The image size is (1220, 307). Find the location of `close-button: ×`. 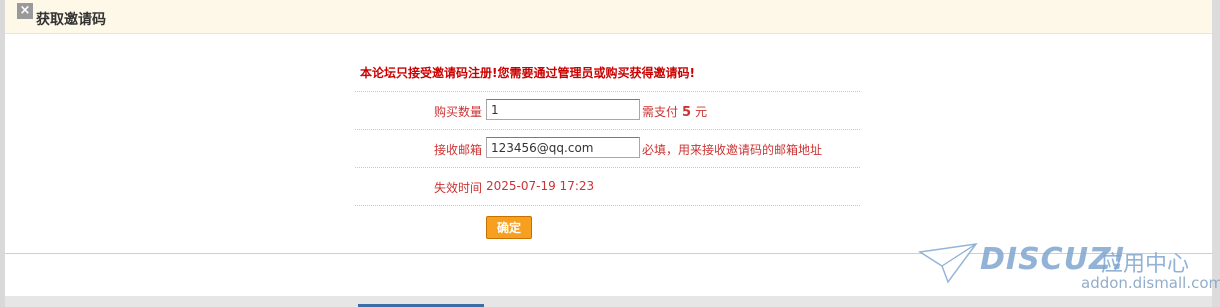

close-button: × is located at coordinates (25, 11).